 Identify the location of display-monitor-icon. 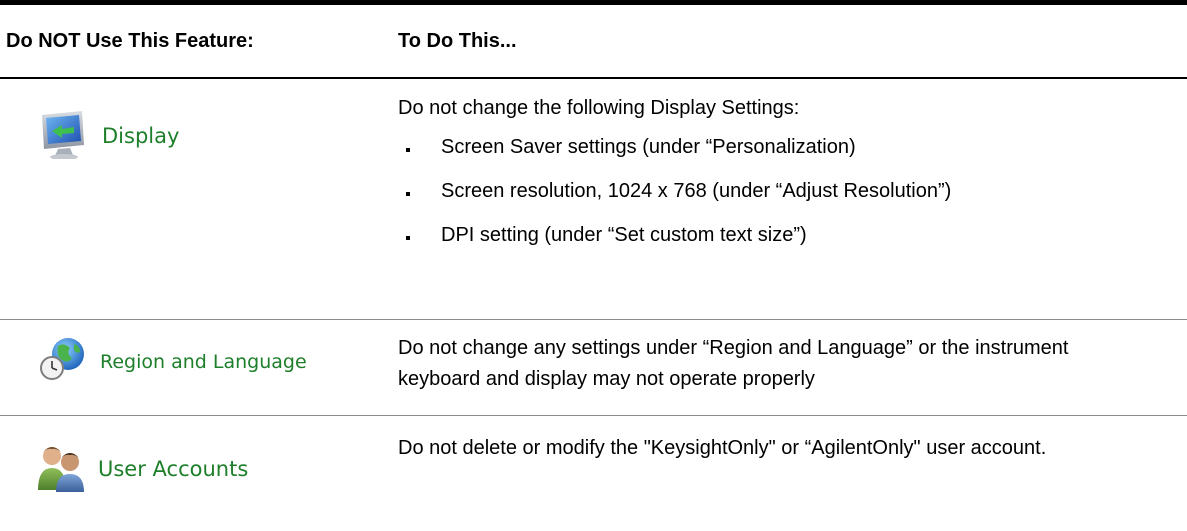
(51, 135).